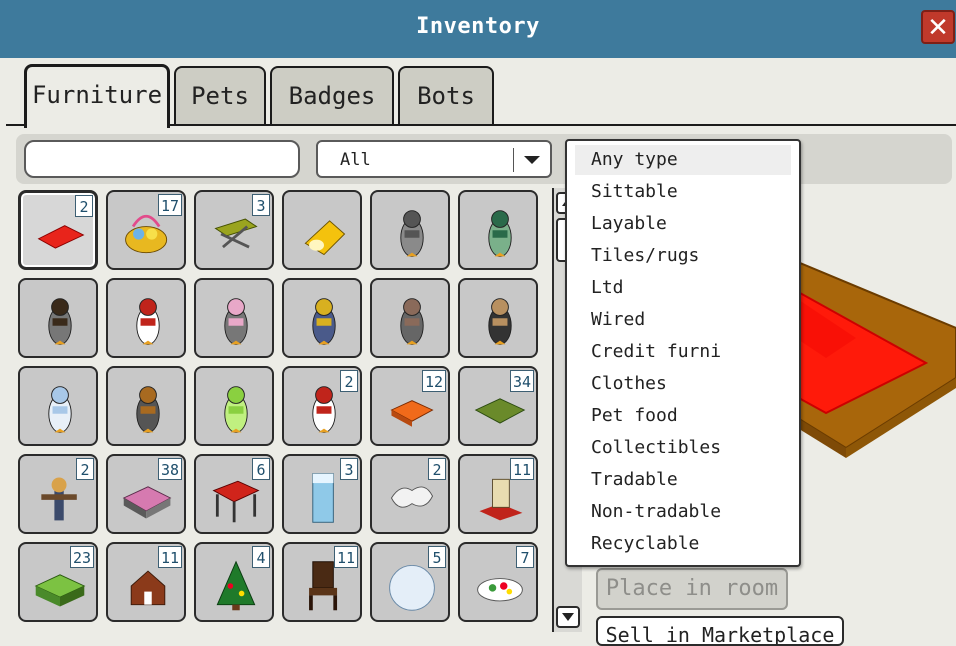 The height and width of the screenshot is (646, 956). I want to click on item-count-badge: 6, so click(261, 469).